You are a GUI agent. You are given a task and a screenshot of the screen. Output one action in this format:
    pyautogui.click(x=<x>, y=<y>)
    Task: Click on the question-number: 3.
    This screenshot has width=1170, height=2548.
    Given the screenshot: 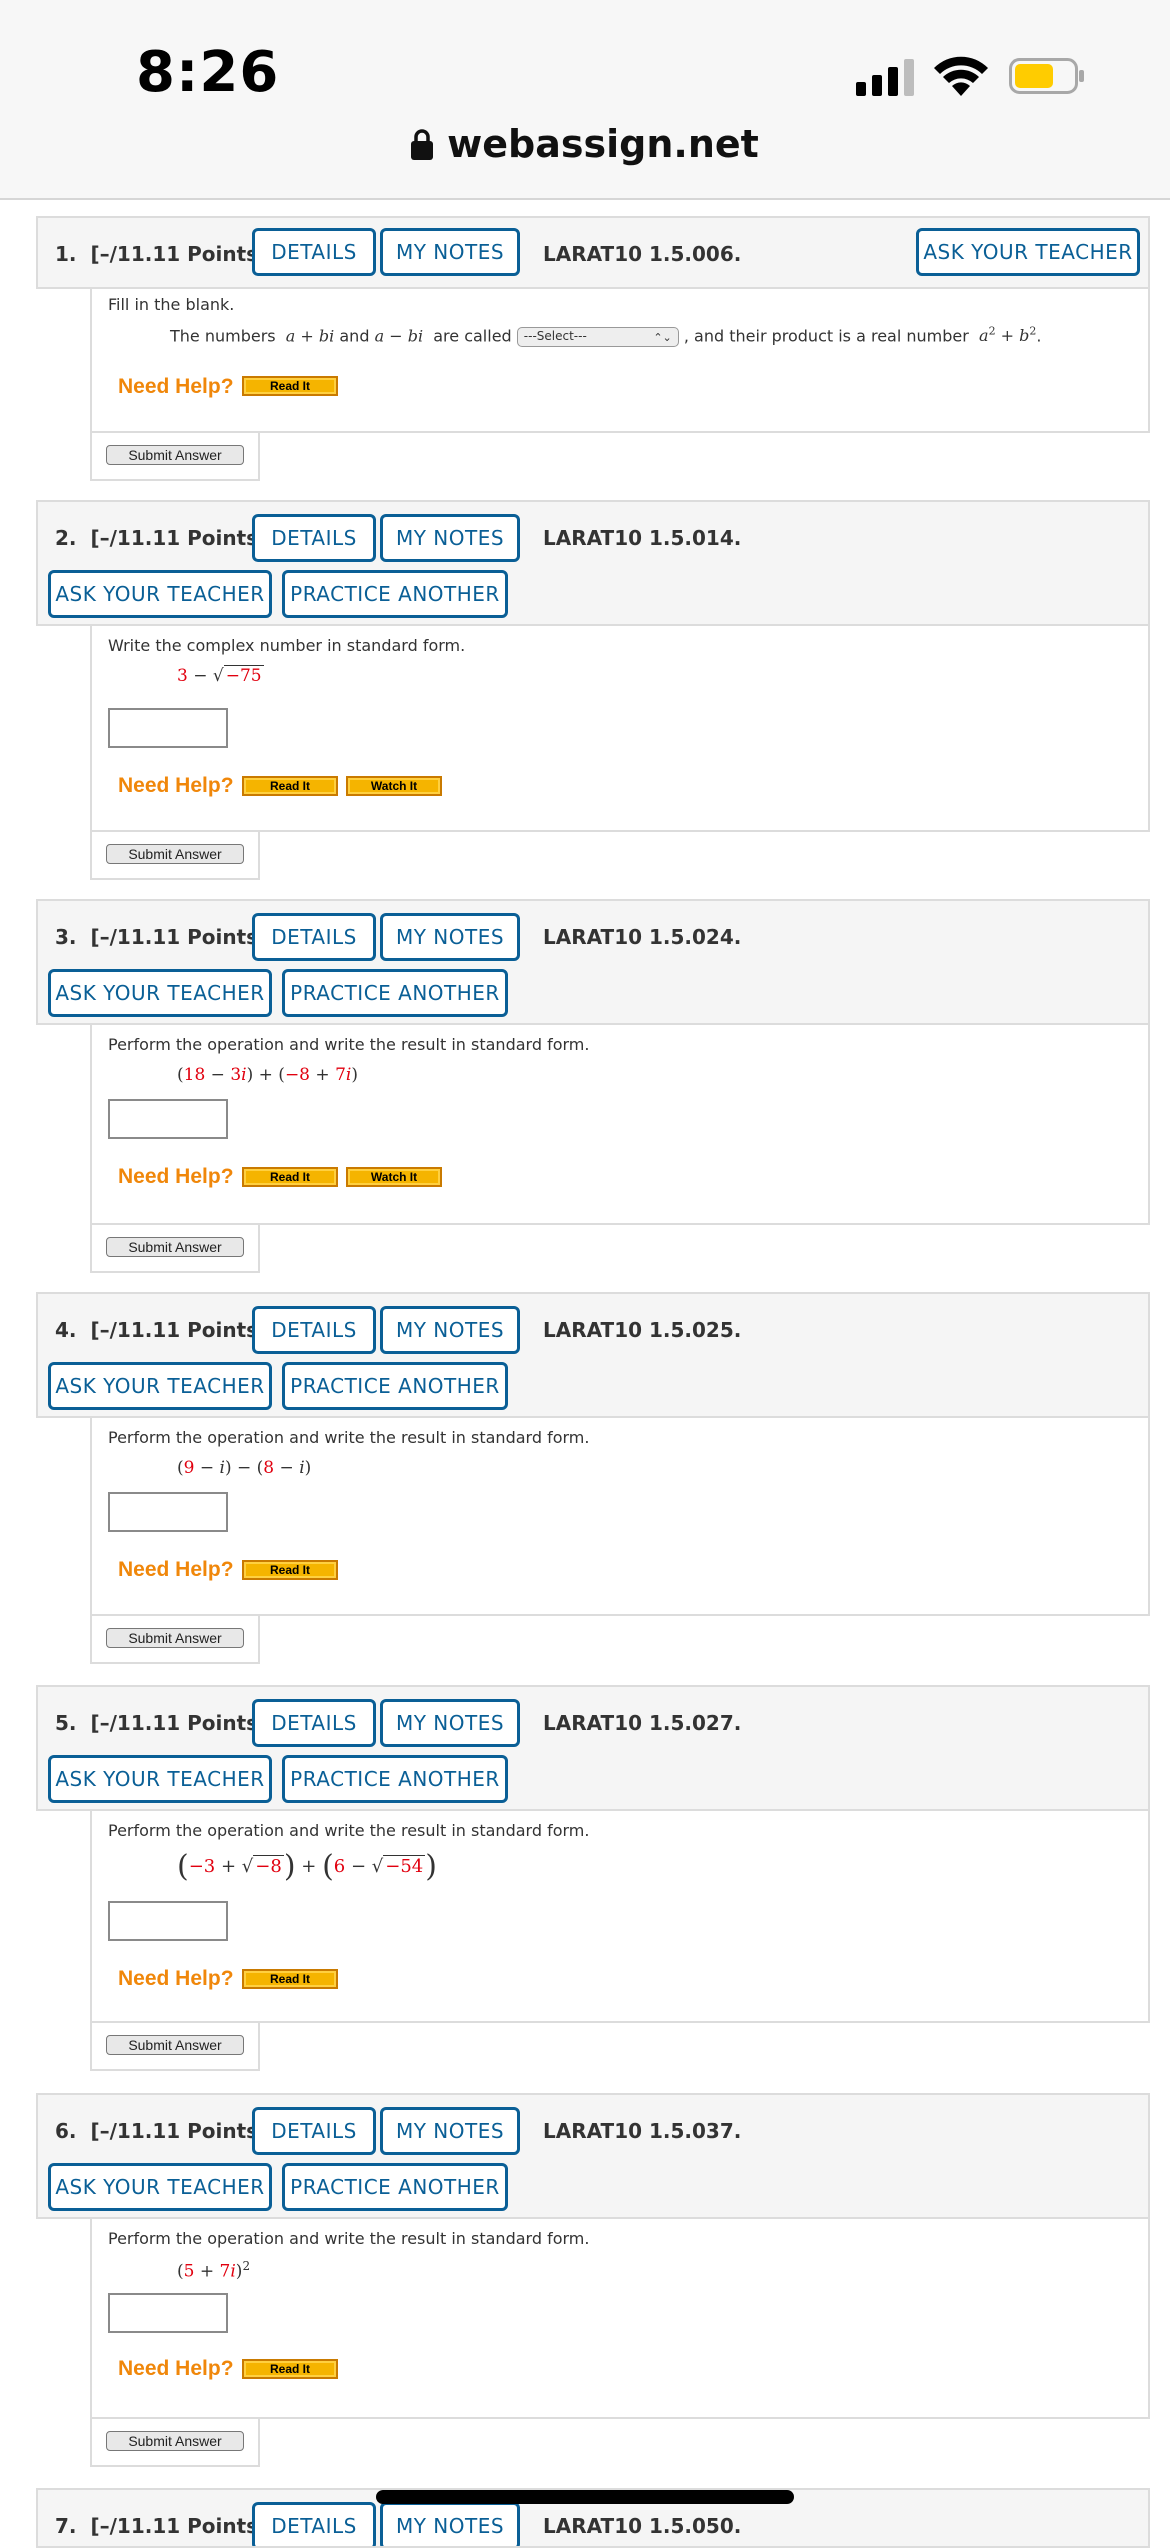 What is the action you would take?
    pyautogui.click(x=66, y=937)
    